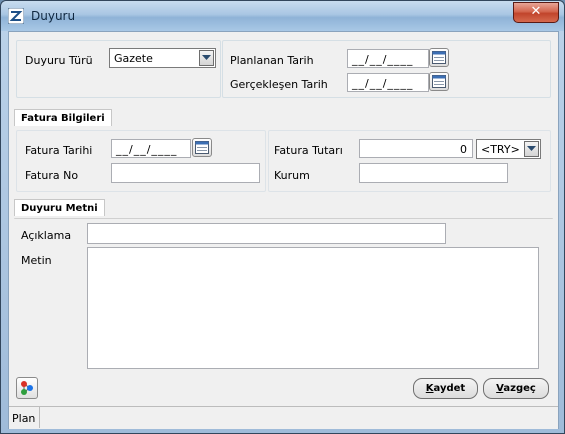  I want to click on fatura-no-field, so click(185, 173).